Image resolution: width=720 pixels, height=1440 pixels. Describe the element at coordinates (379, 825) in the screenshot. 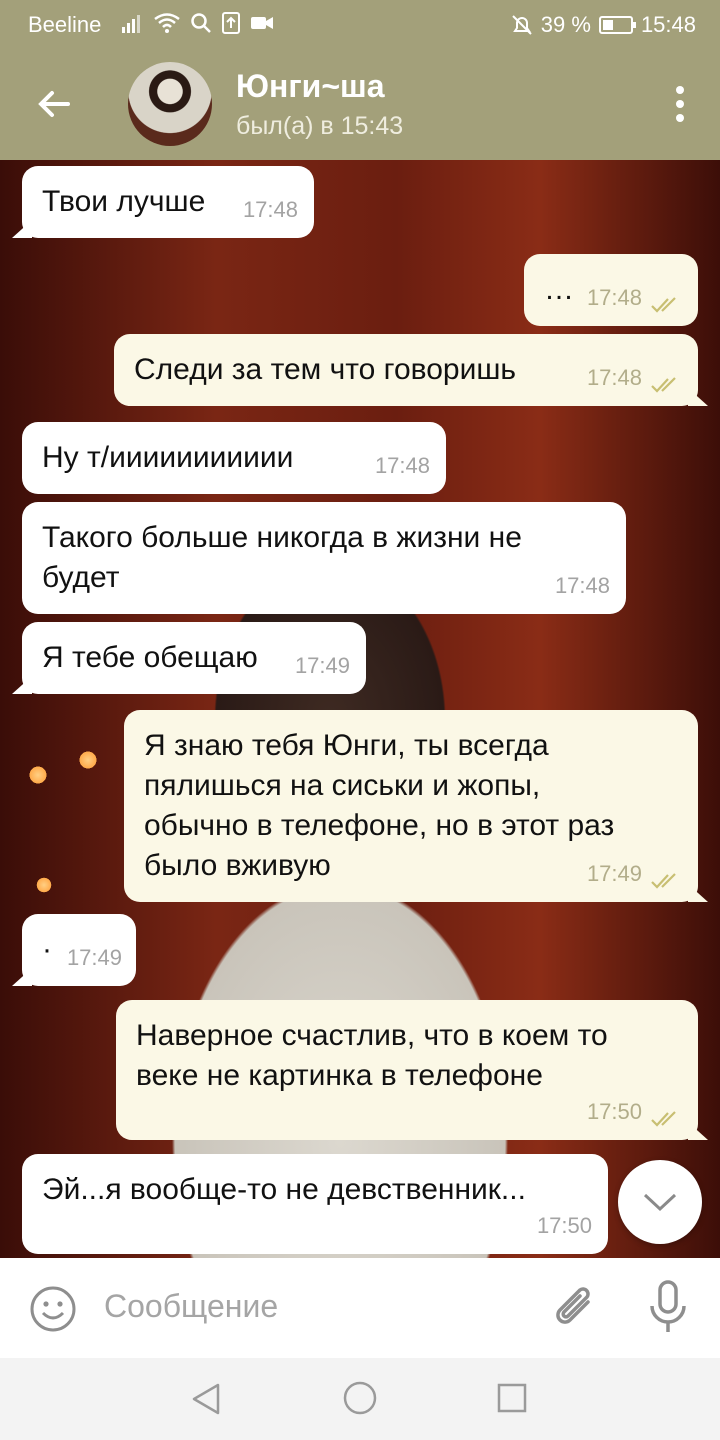

I see `message-text-line: обычно в телефоне, но в этот раз` at that location.